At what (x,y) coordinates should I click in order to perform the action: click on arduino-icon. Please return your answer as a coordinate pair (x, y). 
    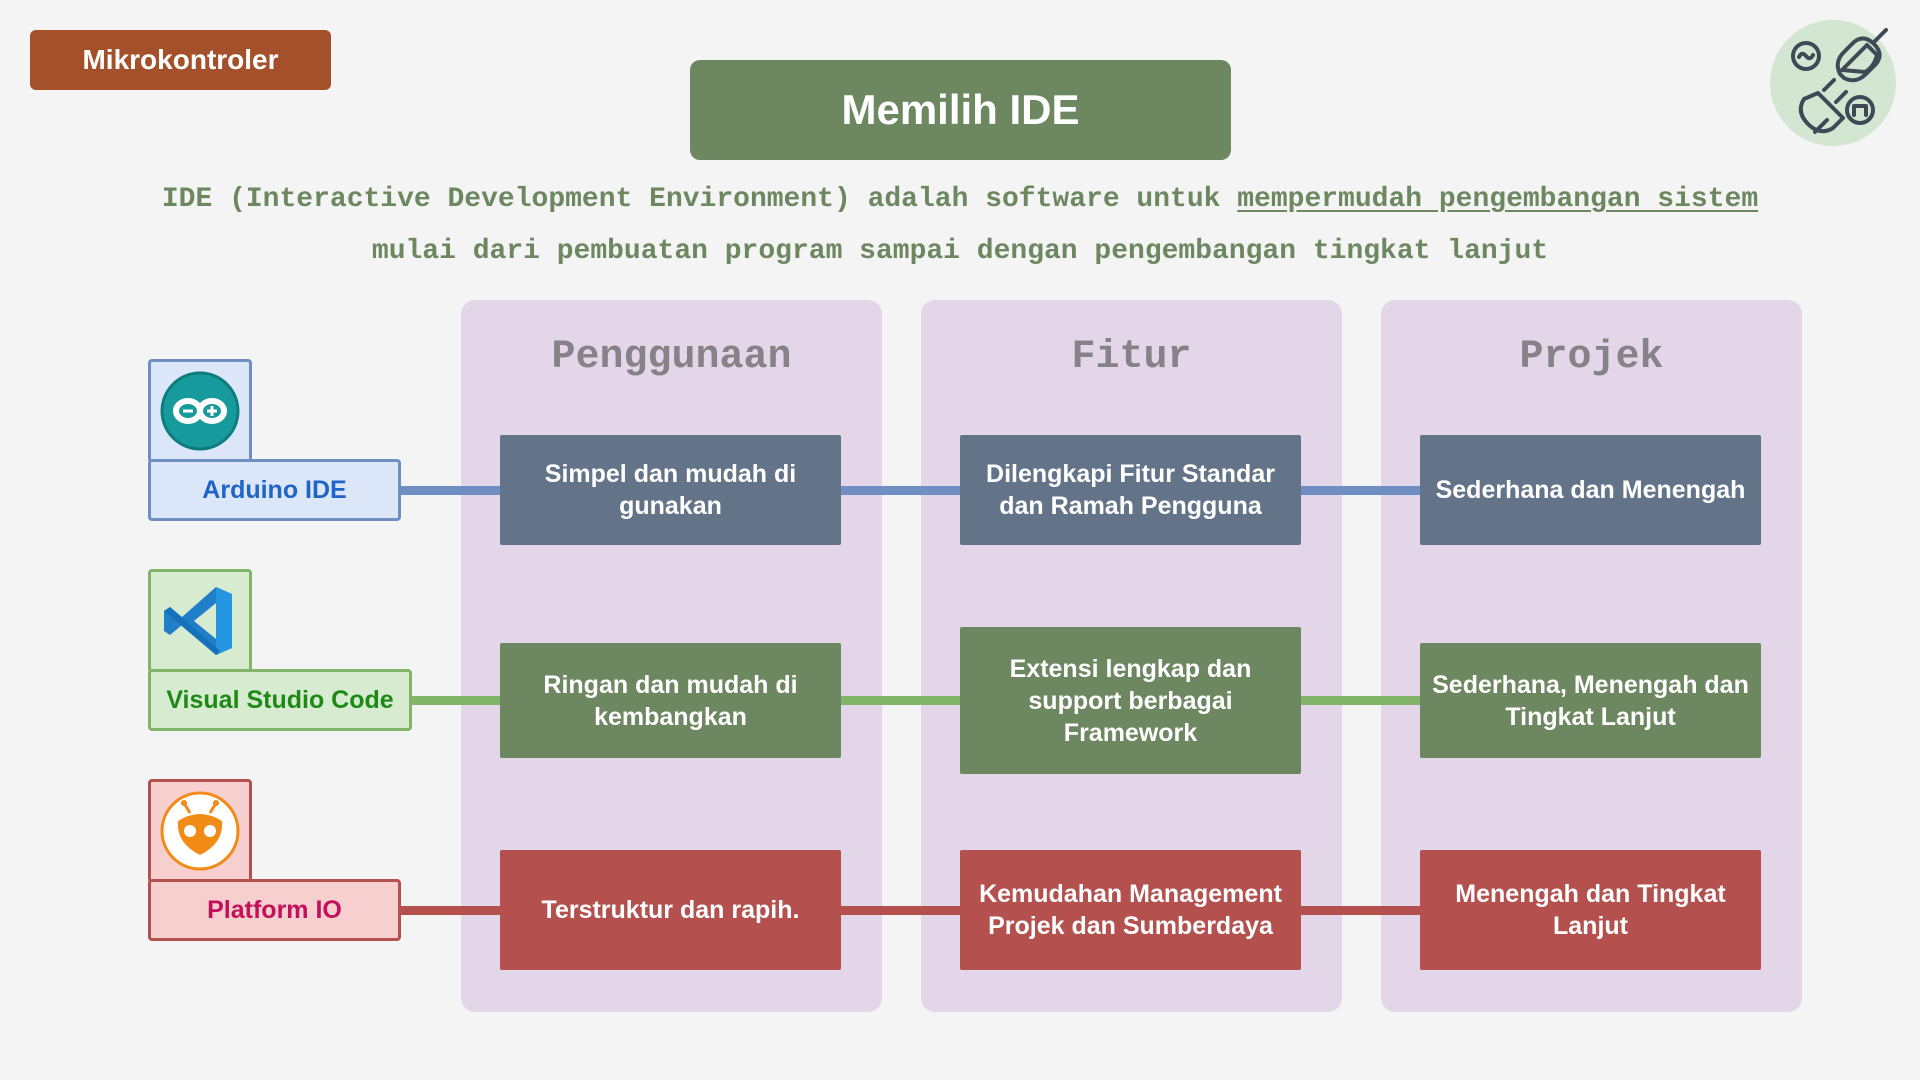
    Looking at the image, I should click on (200, 411).